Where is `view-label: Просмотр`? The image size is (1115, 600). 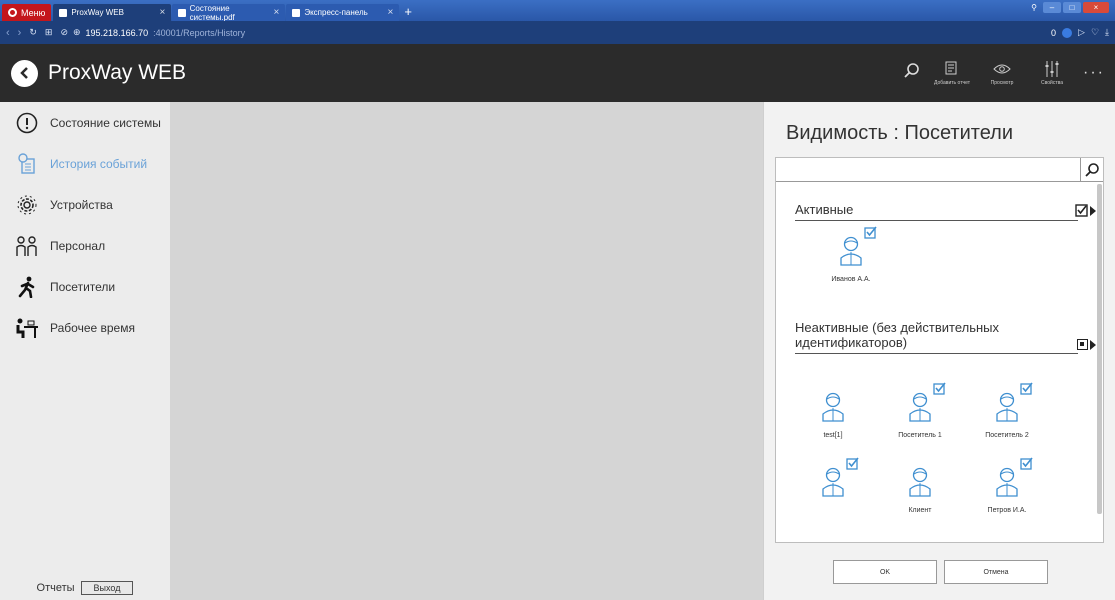
view-label: Просмотр is located at coordinates (1002, 83).